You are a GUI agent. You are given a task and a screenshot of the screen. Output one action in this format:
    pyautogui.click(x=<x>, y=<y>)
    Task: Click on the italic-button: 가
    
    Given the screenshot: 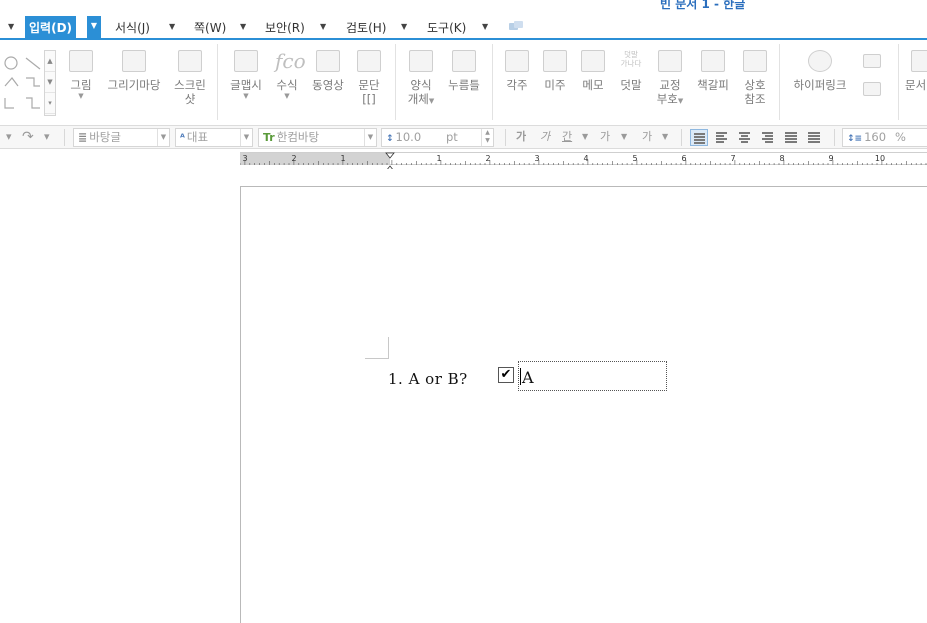 What is the action you would take?
    pyautogui.click(x=545, y=137)
    